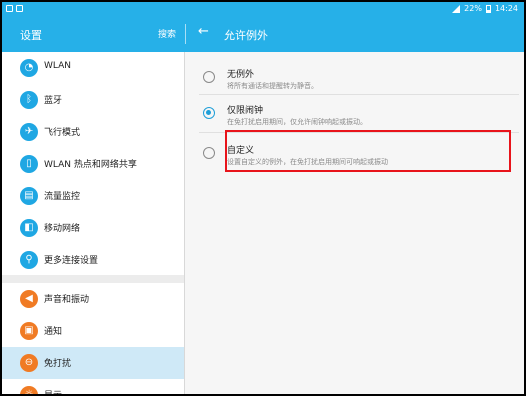  I want to click on page-title: 允许例外, so click(246, 35).